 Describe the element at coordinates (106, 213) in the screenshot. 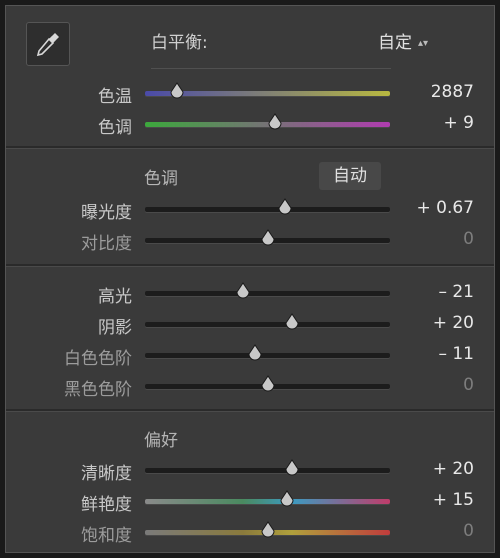

I see `exposure-label: 曝光度` at that location.